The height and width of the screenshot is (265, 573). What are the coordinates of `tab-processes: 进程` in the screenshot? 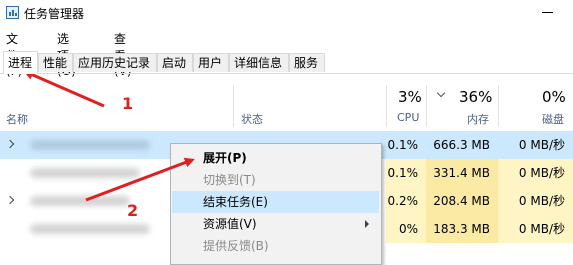 It's located at (20, 62).